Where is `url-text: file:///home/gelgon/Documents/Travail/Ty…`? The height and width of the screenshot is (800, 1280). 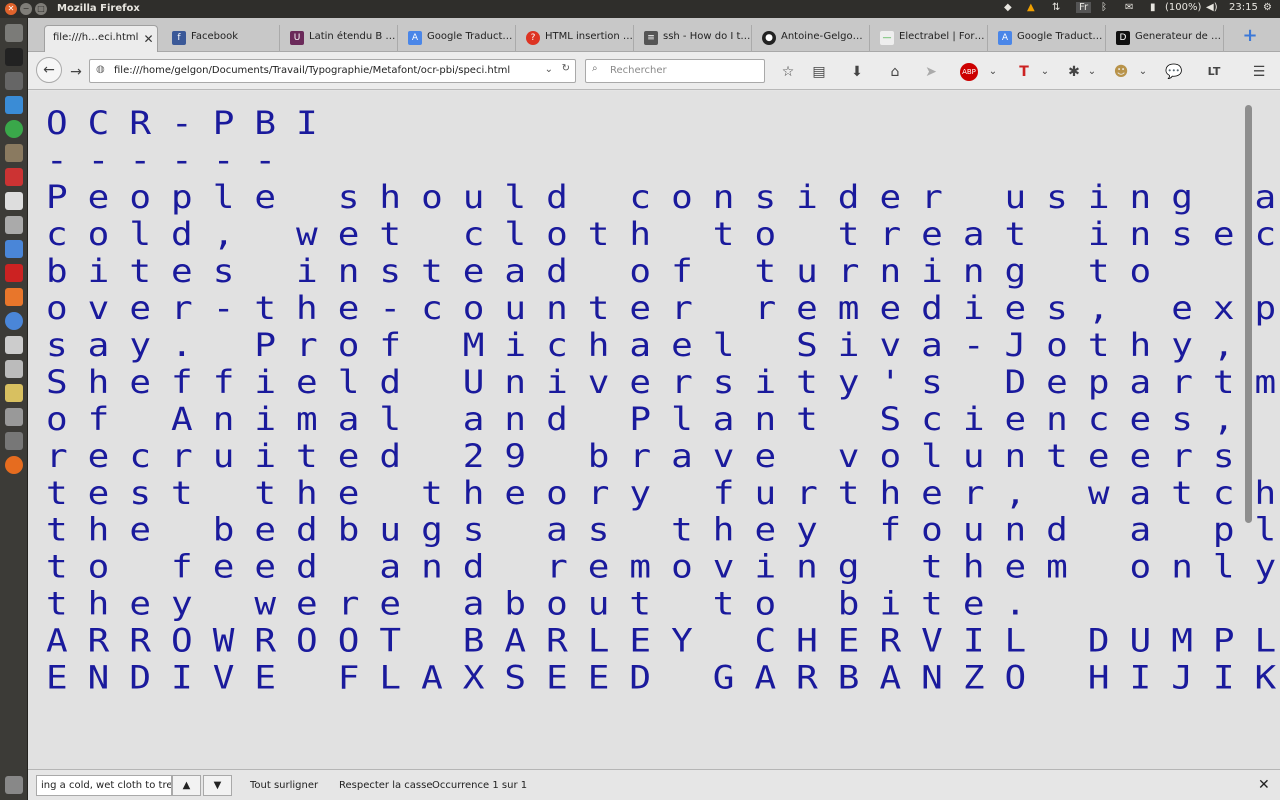
url-text: file:///home/gelgon/Documents/Travail/Ty… is located at coordinates (312, 70).